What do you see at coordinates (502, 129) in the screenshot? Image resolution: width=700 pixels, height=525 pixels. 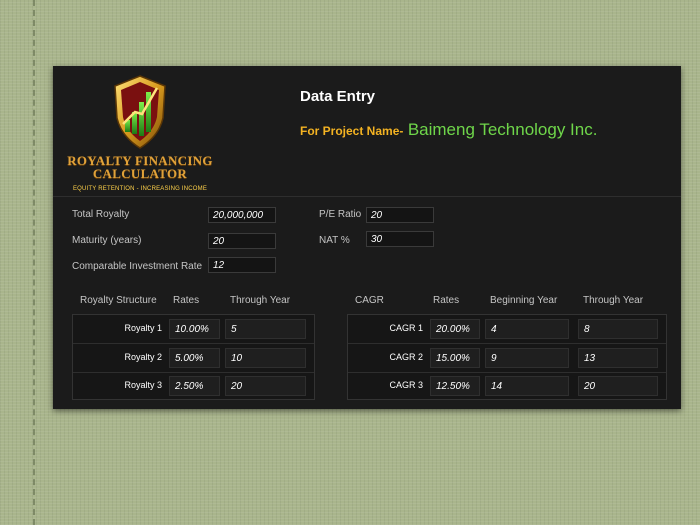 I see `project-name: Baimeng Technology Inc.` at bounding box center [502, 129].